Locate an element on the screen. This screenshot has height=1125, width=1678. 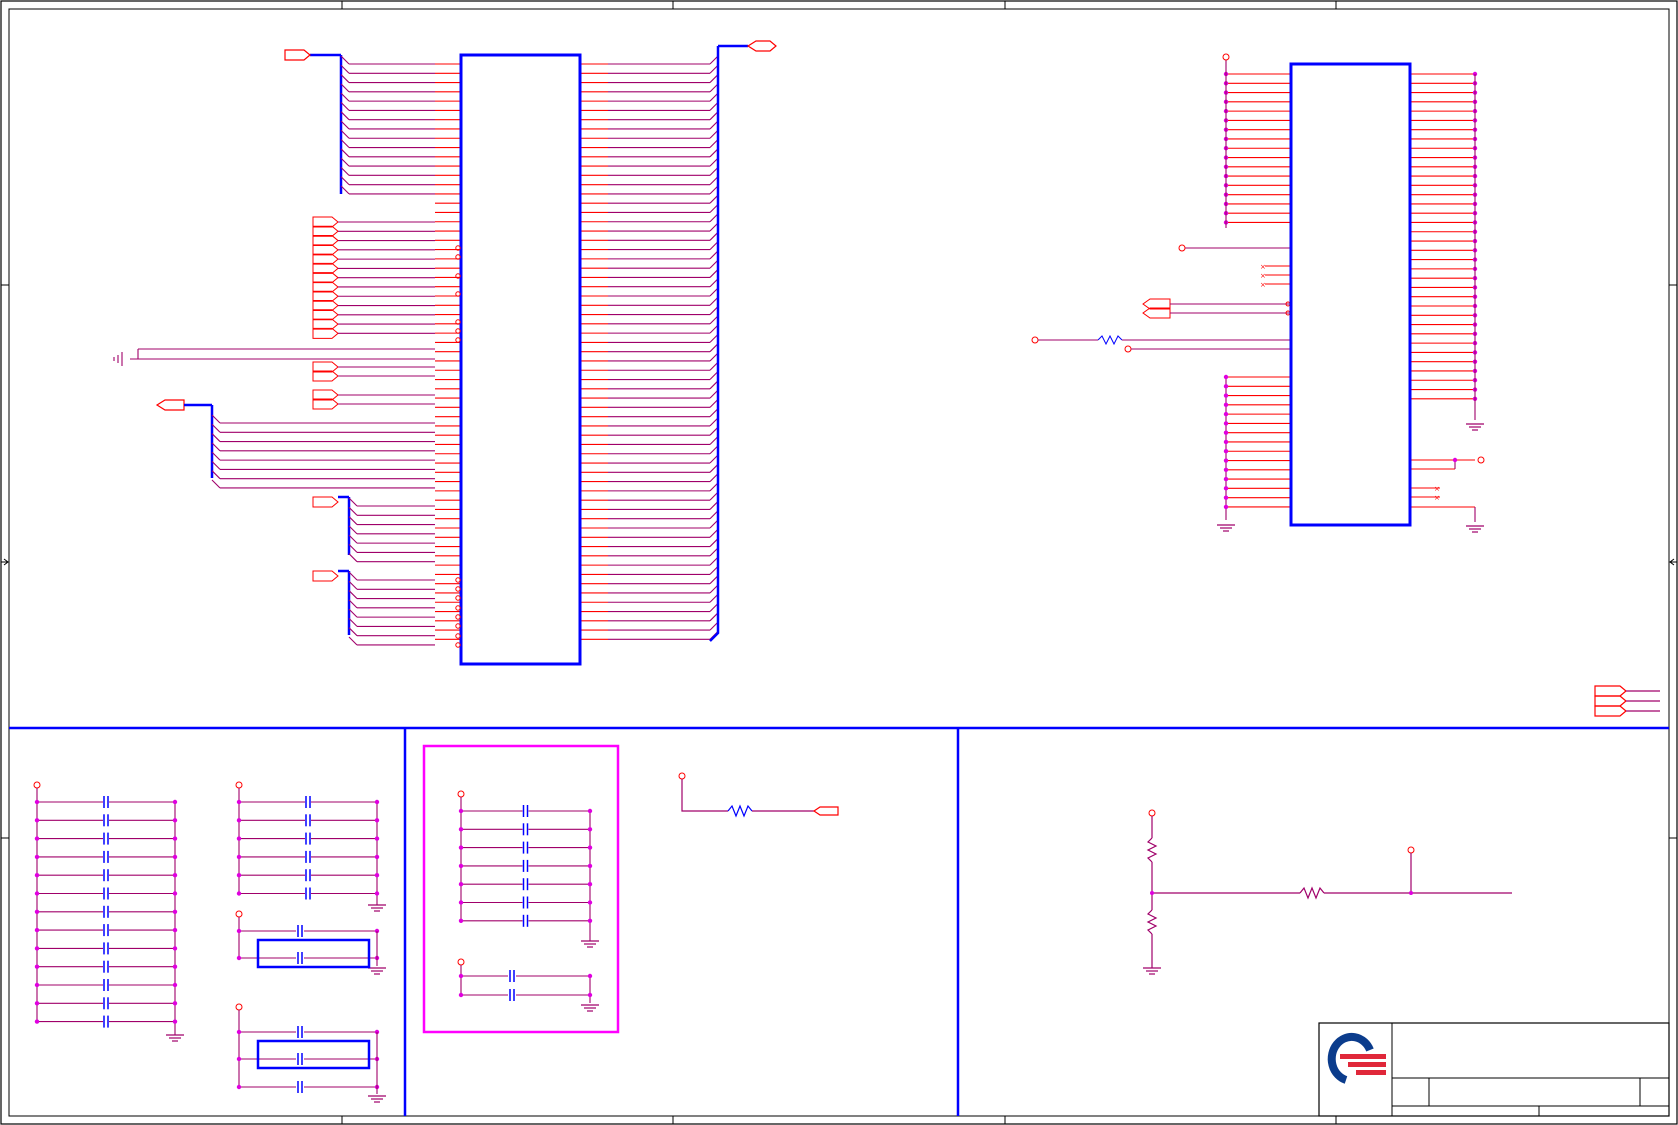
ic-left-pins is located at coordinates (577, 347).